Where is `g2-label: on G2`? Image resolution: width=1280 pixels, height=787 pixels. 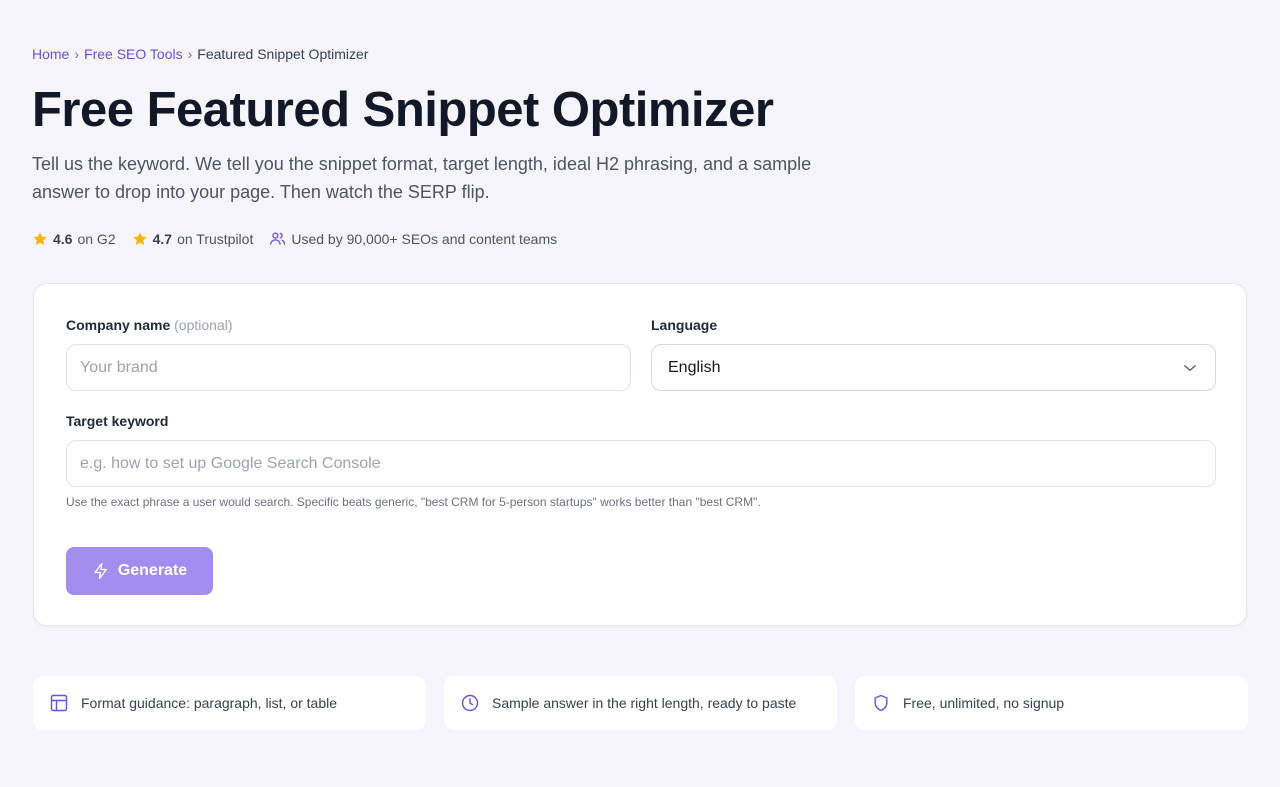
g2-label: on G2 is located at coordinates (96, 238).